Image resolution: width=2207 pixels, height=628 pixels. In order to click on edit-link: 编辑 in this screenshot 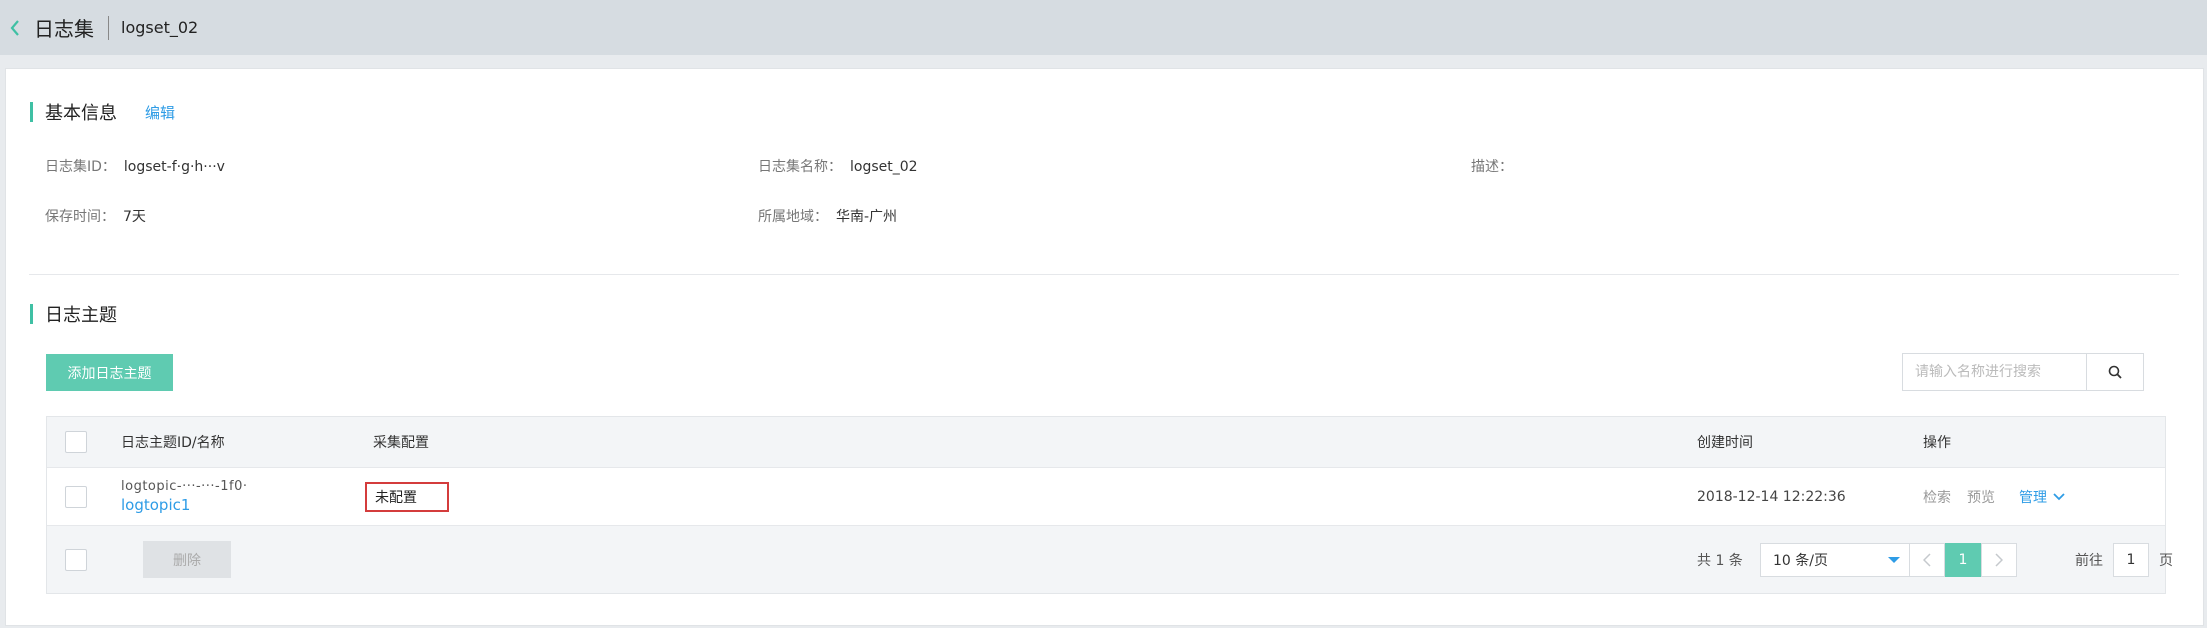, I will do `click(160, 112)`.